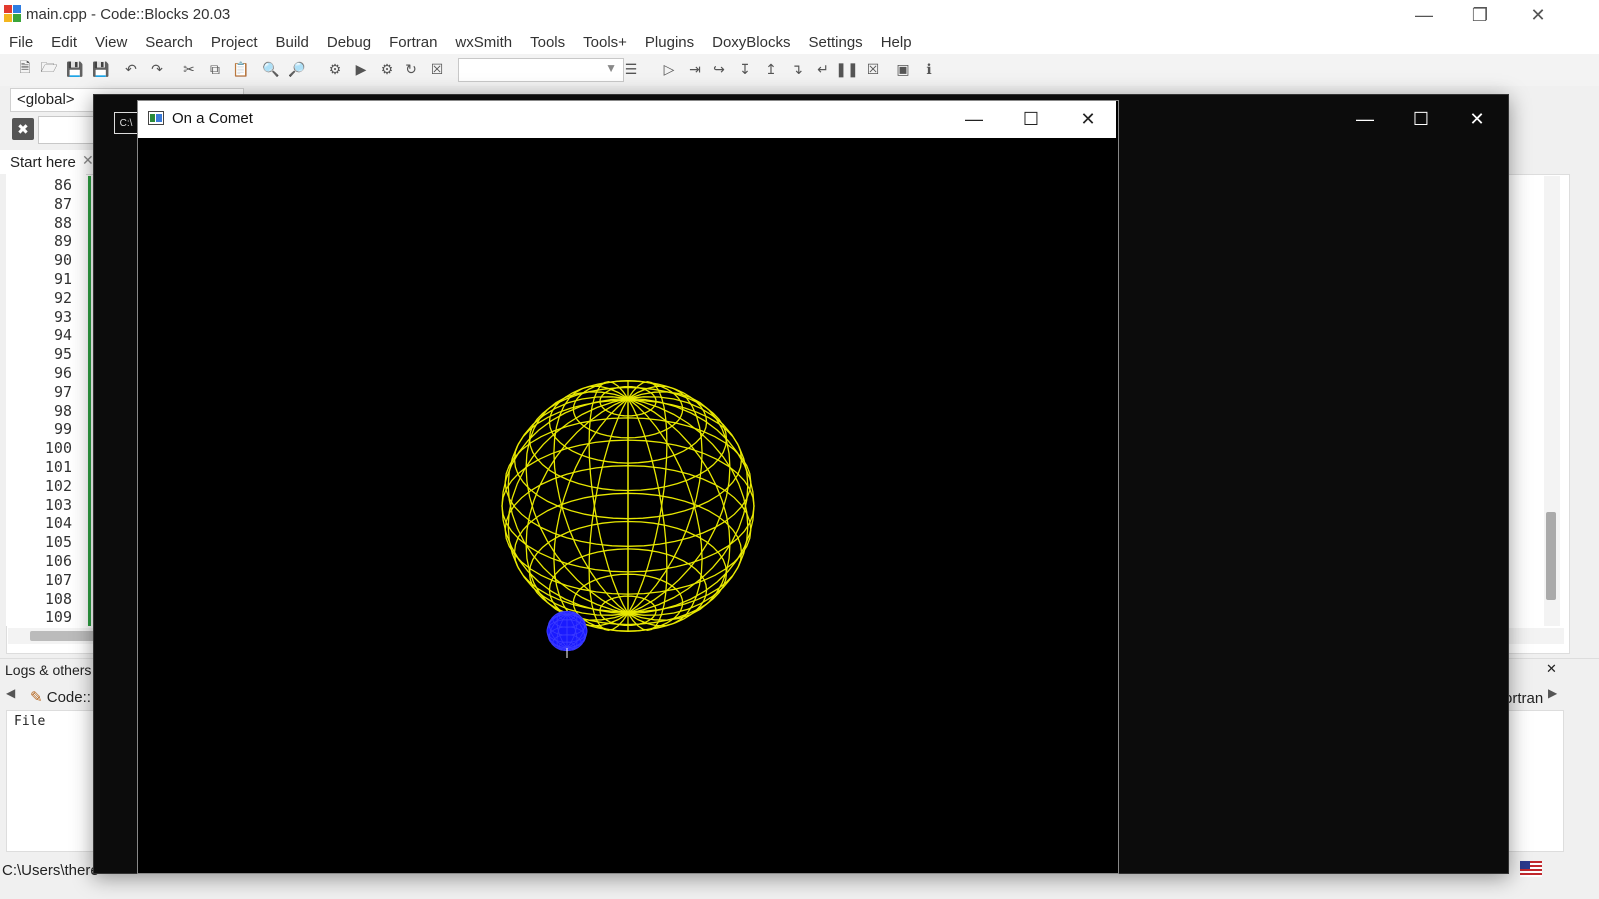 Image resolution: width=1599 pixels, height=899 pixels. I want to click on horizontal-scroll-thumb, so click(65, 636).